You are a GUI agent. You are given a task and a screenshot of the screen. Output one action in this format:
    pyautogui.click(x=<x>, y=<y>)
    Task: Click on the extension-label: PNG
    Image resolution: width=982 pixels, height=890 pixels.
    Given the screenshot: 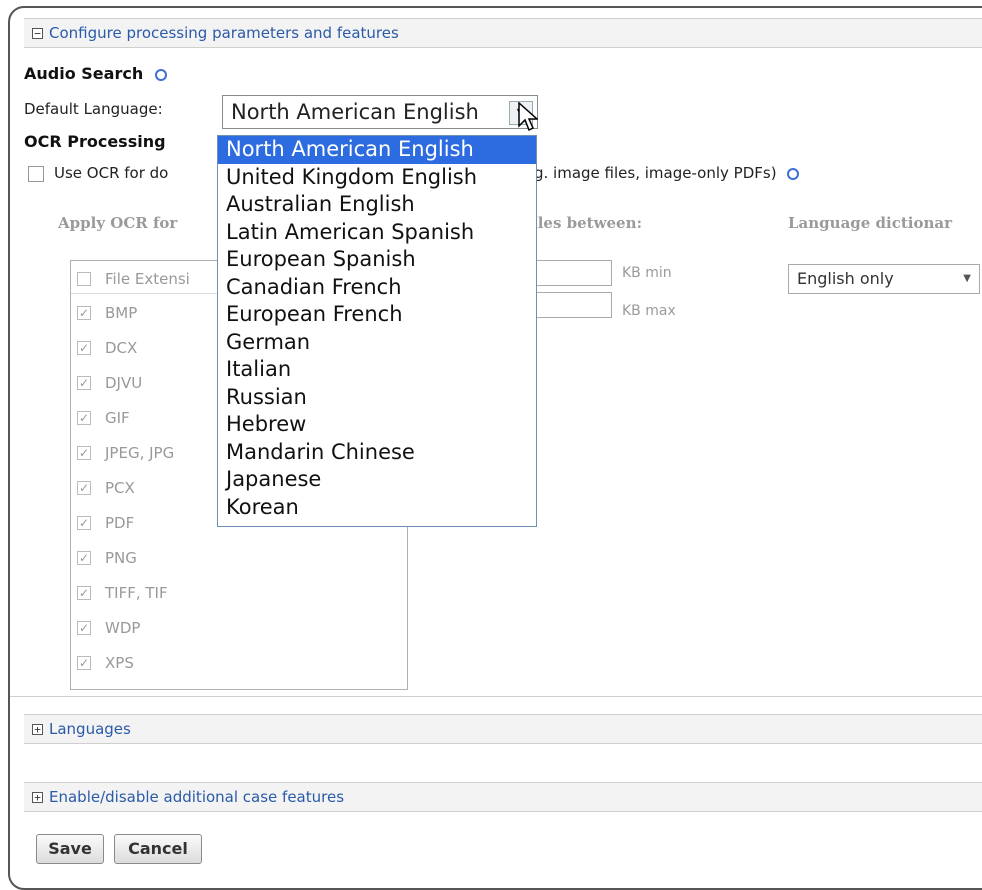 What is the action you would take?
    pyautogui.click(x=121, y=558)
    